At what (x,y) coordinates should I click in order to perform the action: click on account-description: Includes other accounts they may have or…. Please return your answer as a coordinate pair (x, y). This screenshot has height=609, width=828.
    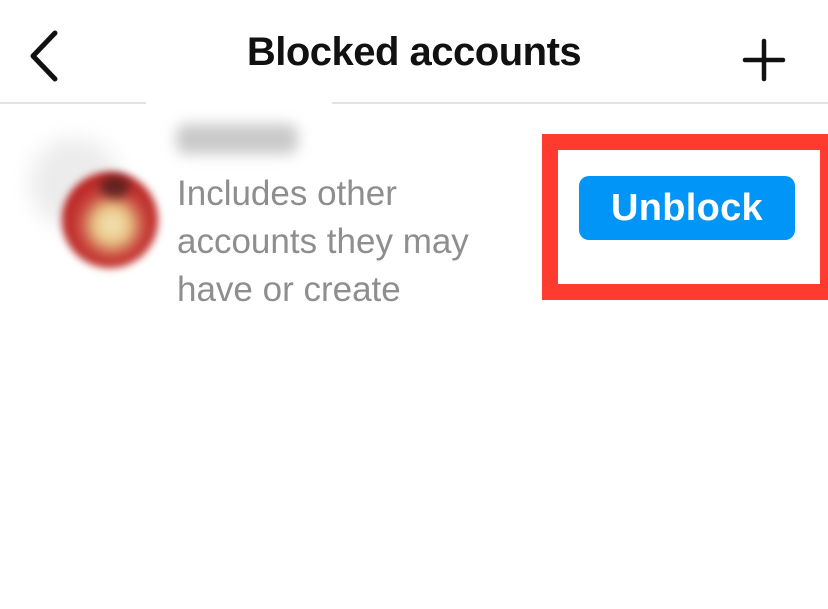
    Looking at the image, I should click on (323, 241).